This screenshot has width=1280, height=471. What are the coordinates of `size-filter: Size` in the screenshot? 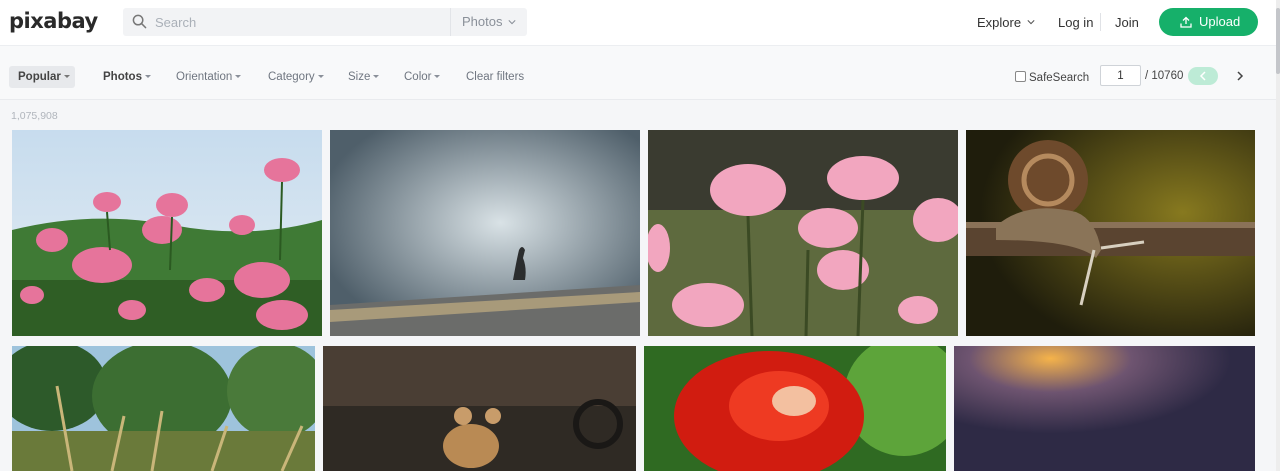 It's located at (364, 77).